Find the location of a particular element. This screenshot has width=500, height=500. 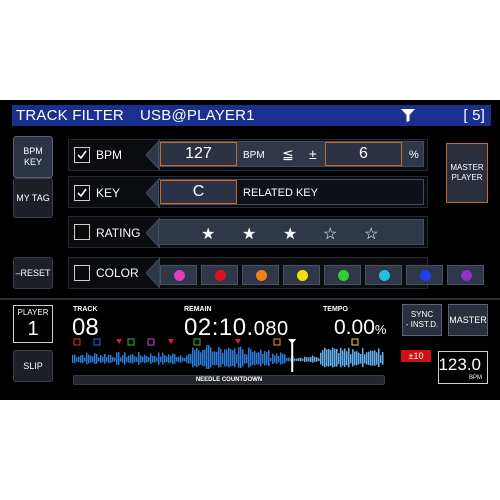

slip-button: SLIP is located at coordinates (33, 366).